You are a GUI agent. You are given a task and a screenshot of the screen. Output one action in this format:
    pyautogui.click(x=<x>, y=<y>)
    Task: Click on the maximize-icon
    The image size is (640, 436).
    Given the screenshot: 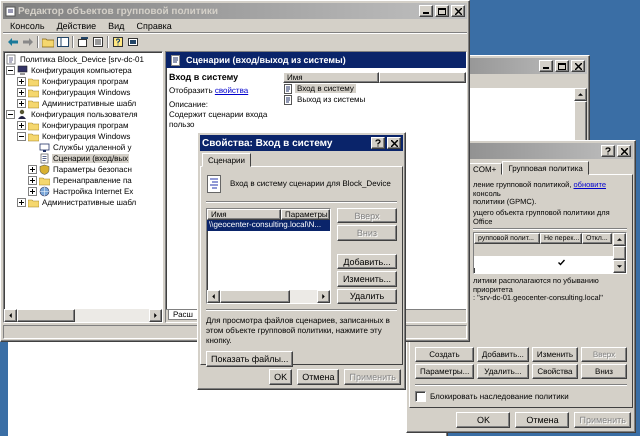 What is the action you would take?
    pyautogui.click(x=442, y=11)
    